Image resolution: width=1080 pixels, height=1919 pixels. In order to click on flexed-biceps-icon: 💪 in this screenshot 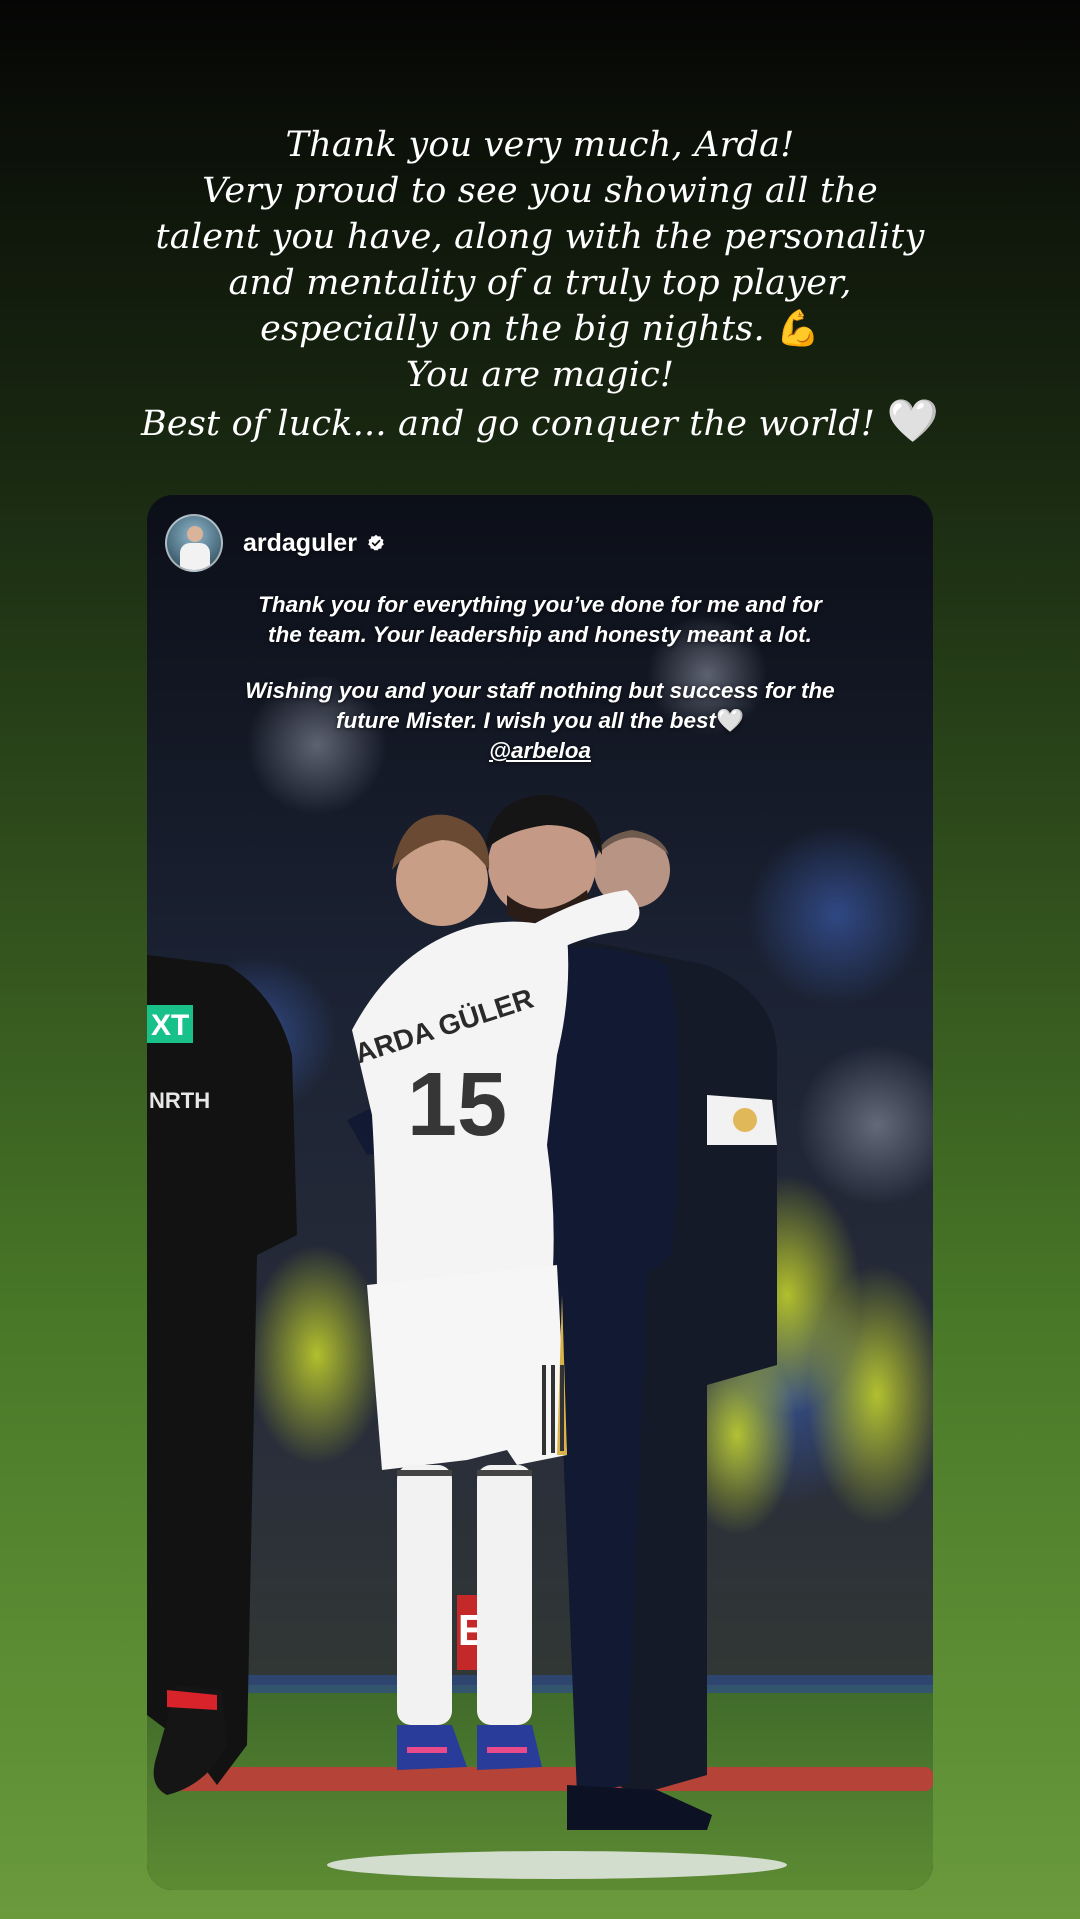, I will do `click(798, 329)`.